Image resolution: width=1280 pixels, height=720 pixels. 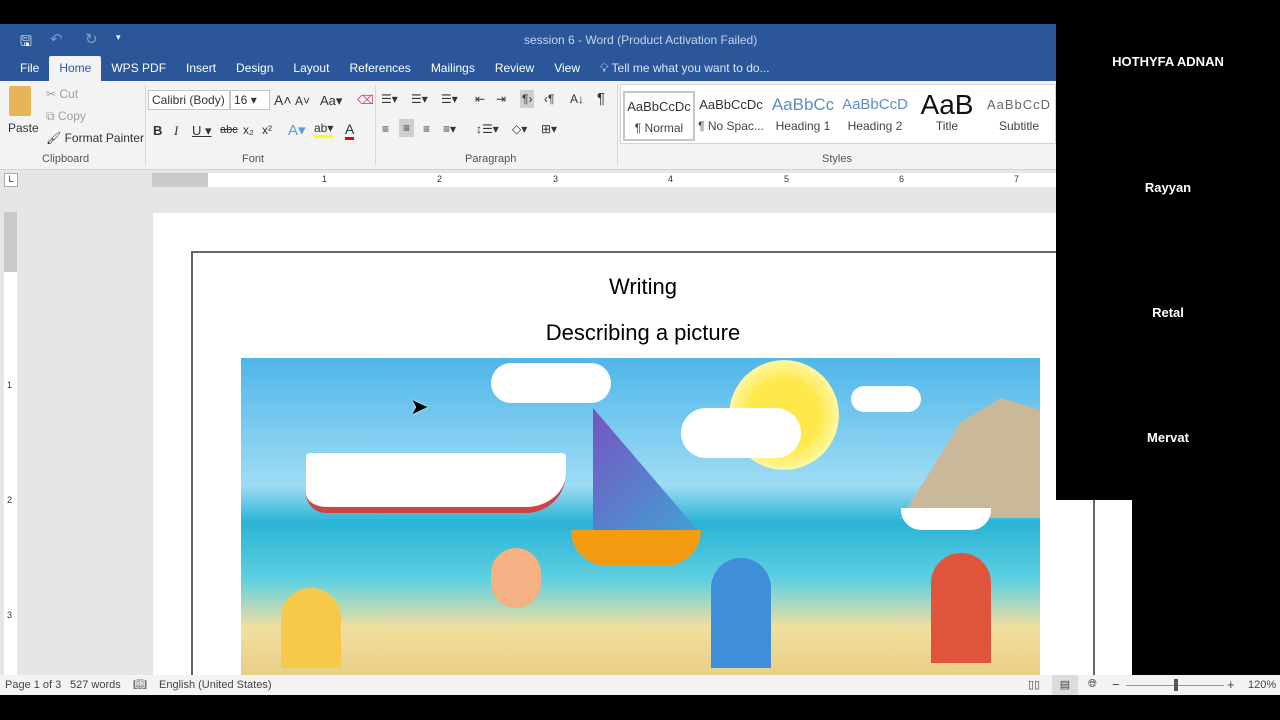 I want to click on style-title: AaB Title, so click(x=947, y=116).